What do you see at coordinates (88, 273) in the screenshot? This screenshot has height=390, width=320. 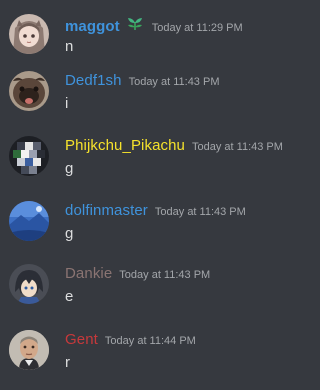 I see `username: Dankie` at bounding box center [88, 273].